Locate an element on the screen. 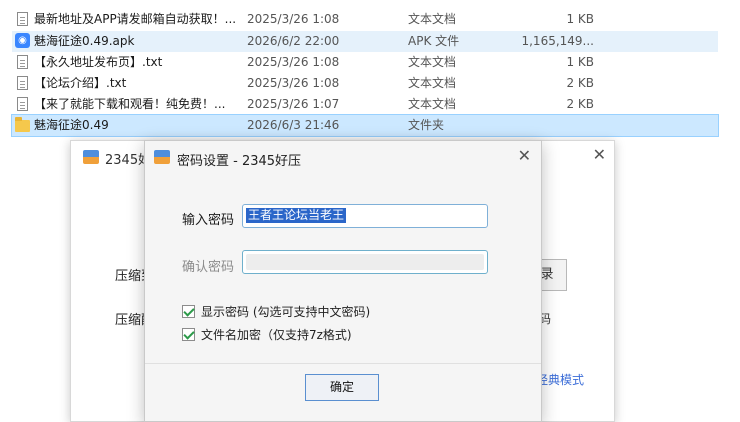  file-name: 【论坛介绍】.txt is located at coordinates (80, 83).